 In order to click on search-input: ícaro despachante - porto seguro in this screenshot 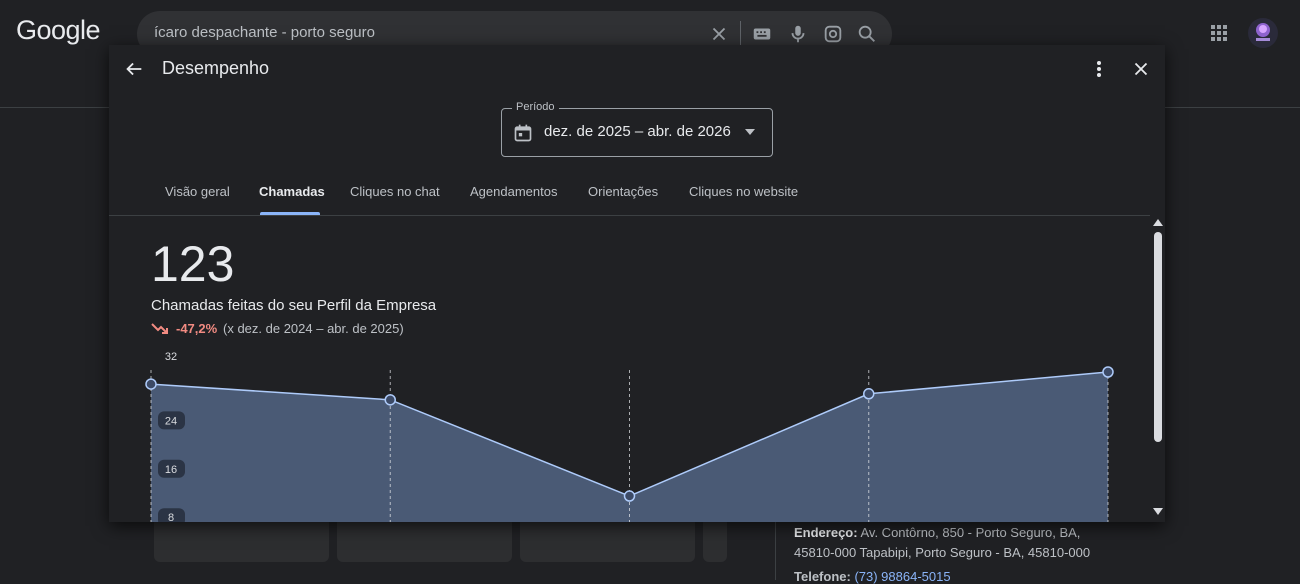, I will do `click(264, 32)`.